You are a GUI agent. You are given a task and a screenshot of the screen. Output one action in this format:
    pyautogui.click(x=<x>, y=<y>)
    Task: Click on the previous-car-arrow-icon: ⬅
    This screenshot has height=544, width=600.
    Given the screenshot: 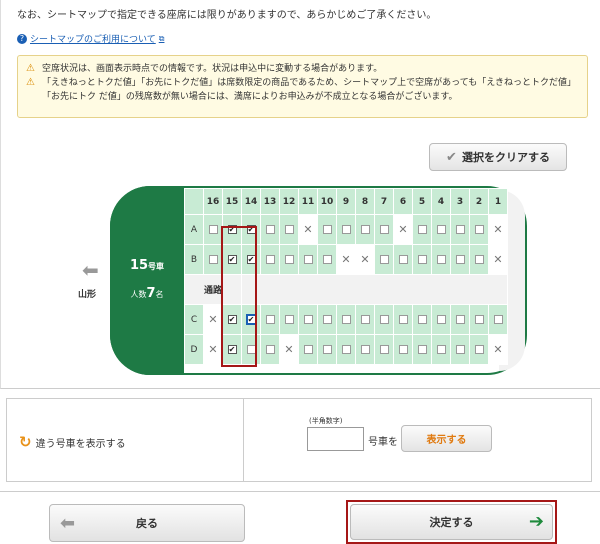 What is the action you would take?
    pyautogui.click(x=90, y=270)
    